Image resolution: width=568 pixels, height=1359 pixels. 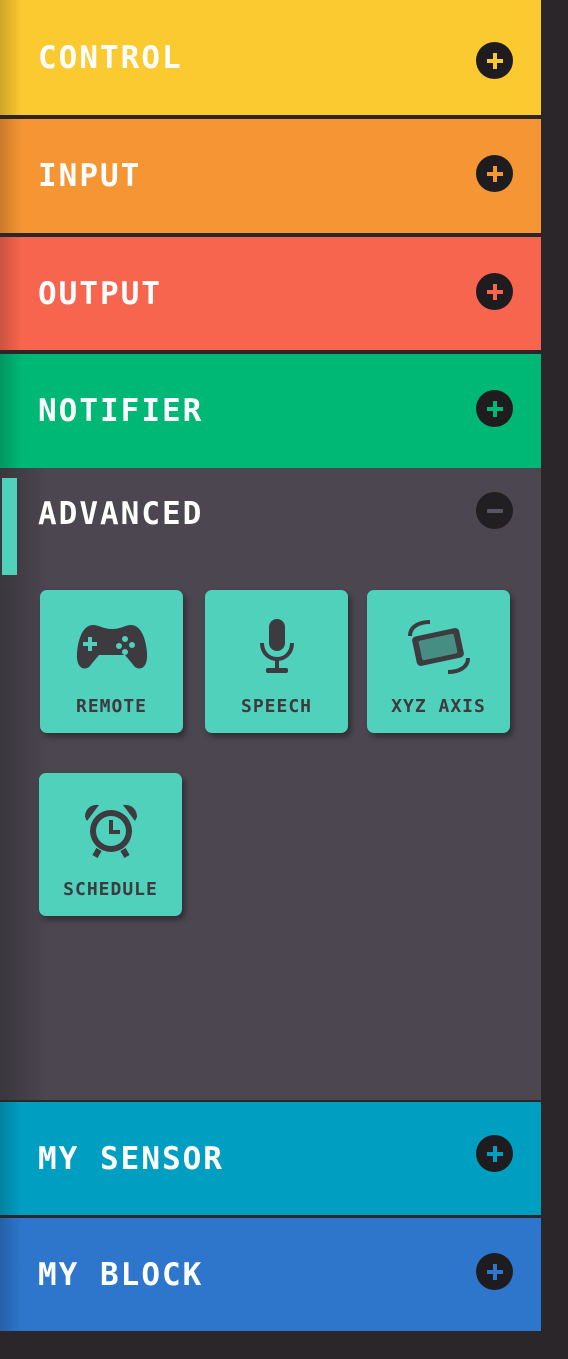 What do you see at coordinates (131, 1158) in the screenshot?
I see `category-label: MY SENSOR` at bounding box center [131, 1158].